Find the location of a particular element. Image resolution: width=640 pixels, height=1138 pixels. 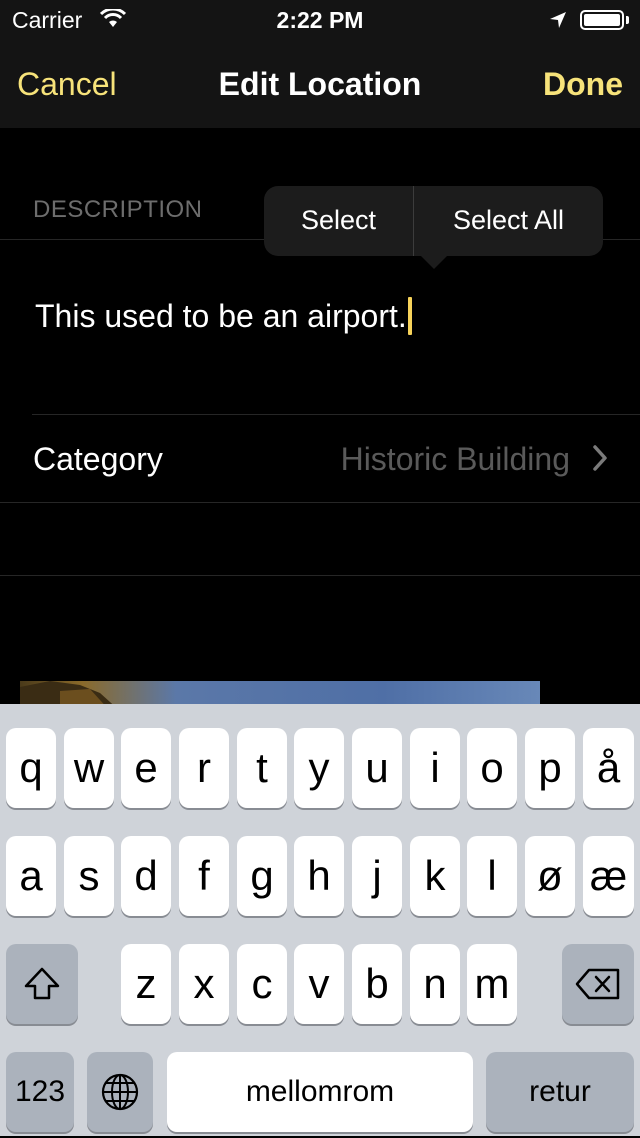

key-a: a is located at coordinates (31, 876).